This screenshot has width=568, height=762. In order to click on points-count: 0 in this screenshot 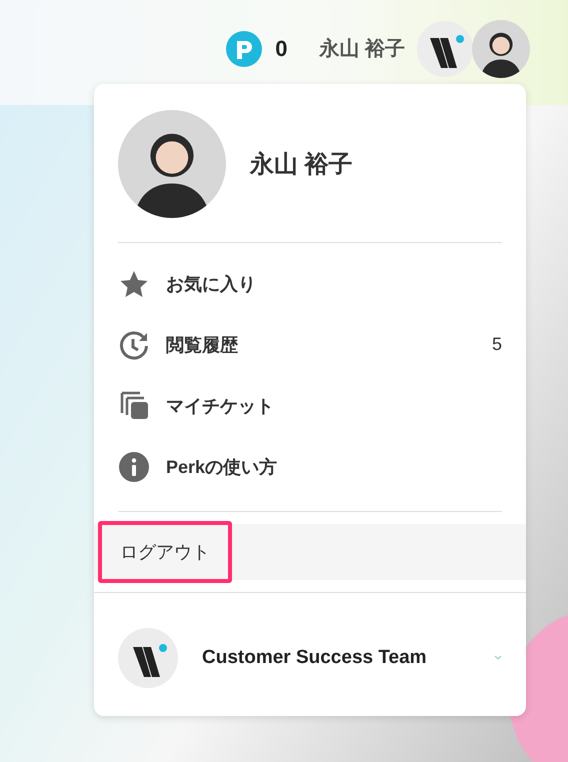, I will do `click(281, 49)`.